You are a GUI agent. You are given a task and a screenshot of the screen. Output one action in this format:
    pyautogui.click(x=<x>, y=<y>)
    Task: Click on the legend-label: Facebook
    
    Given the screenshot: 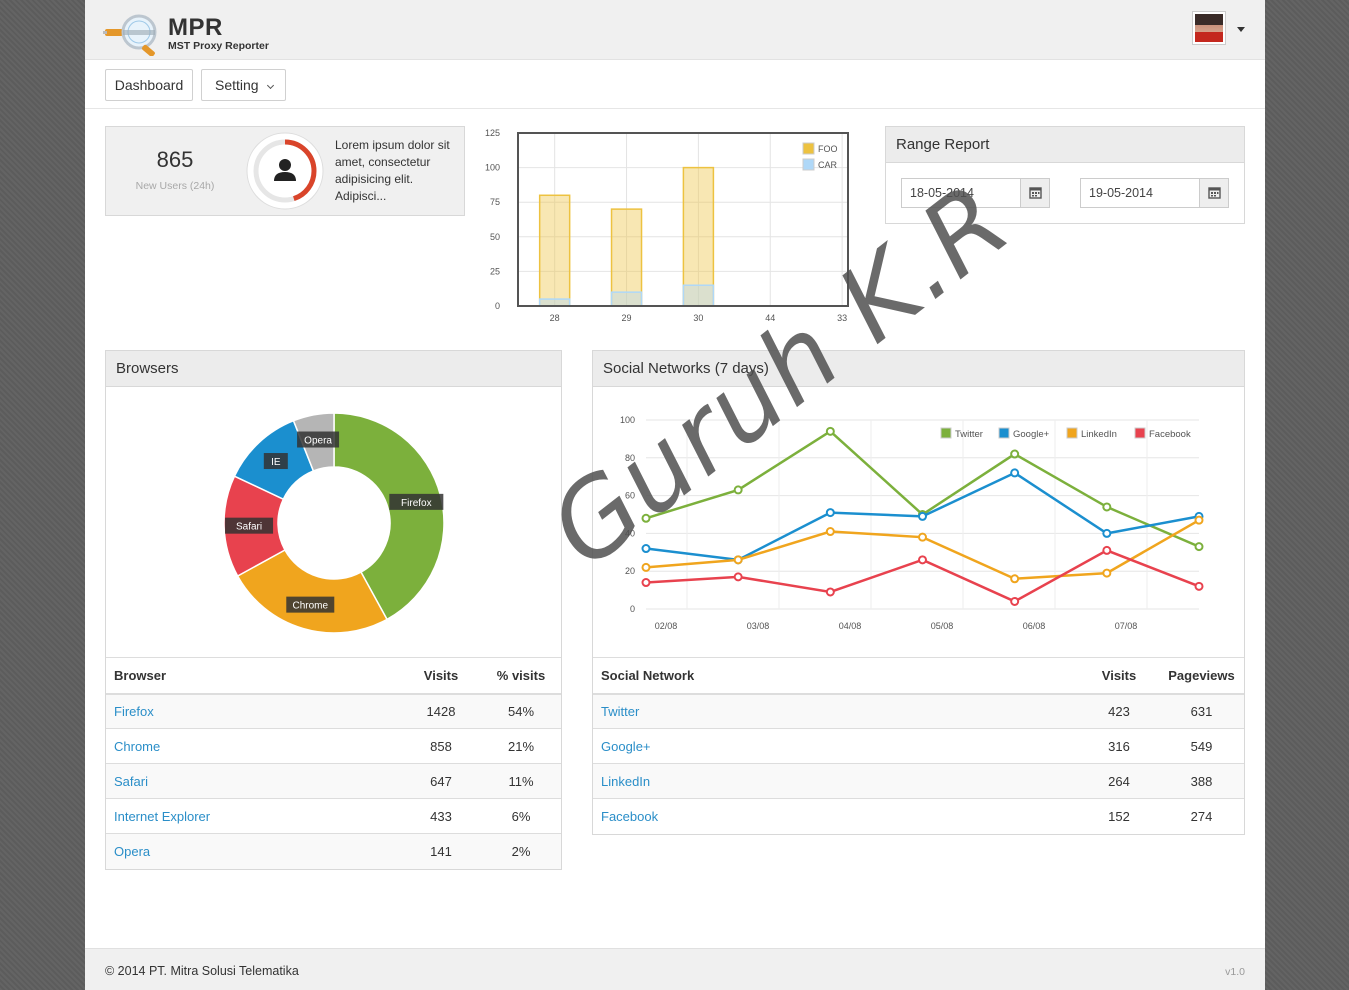 What is the action you would take?
    pyautogui.click(x=1170, y=434)
    